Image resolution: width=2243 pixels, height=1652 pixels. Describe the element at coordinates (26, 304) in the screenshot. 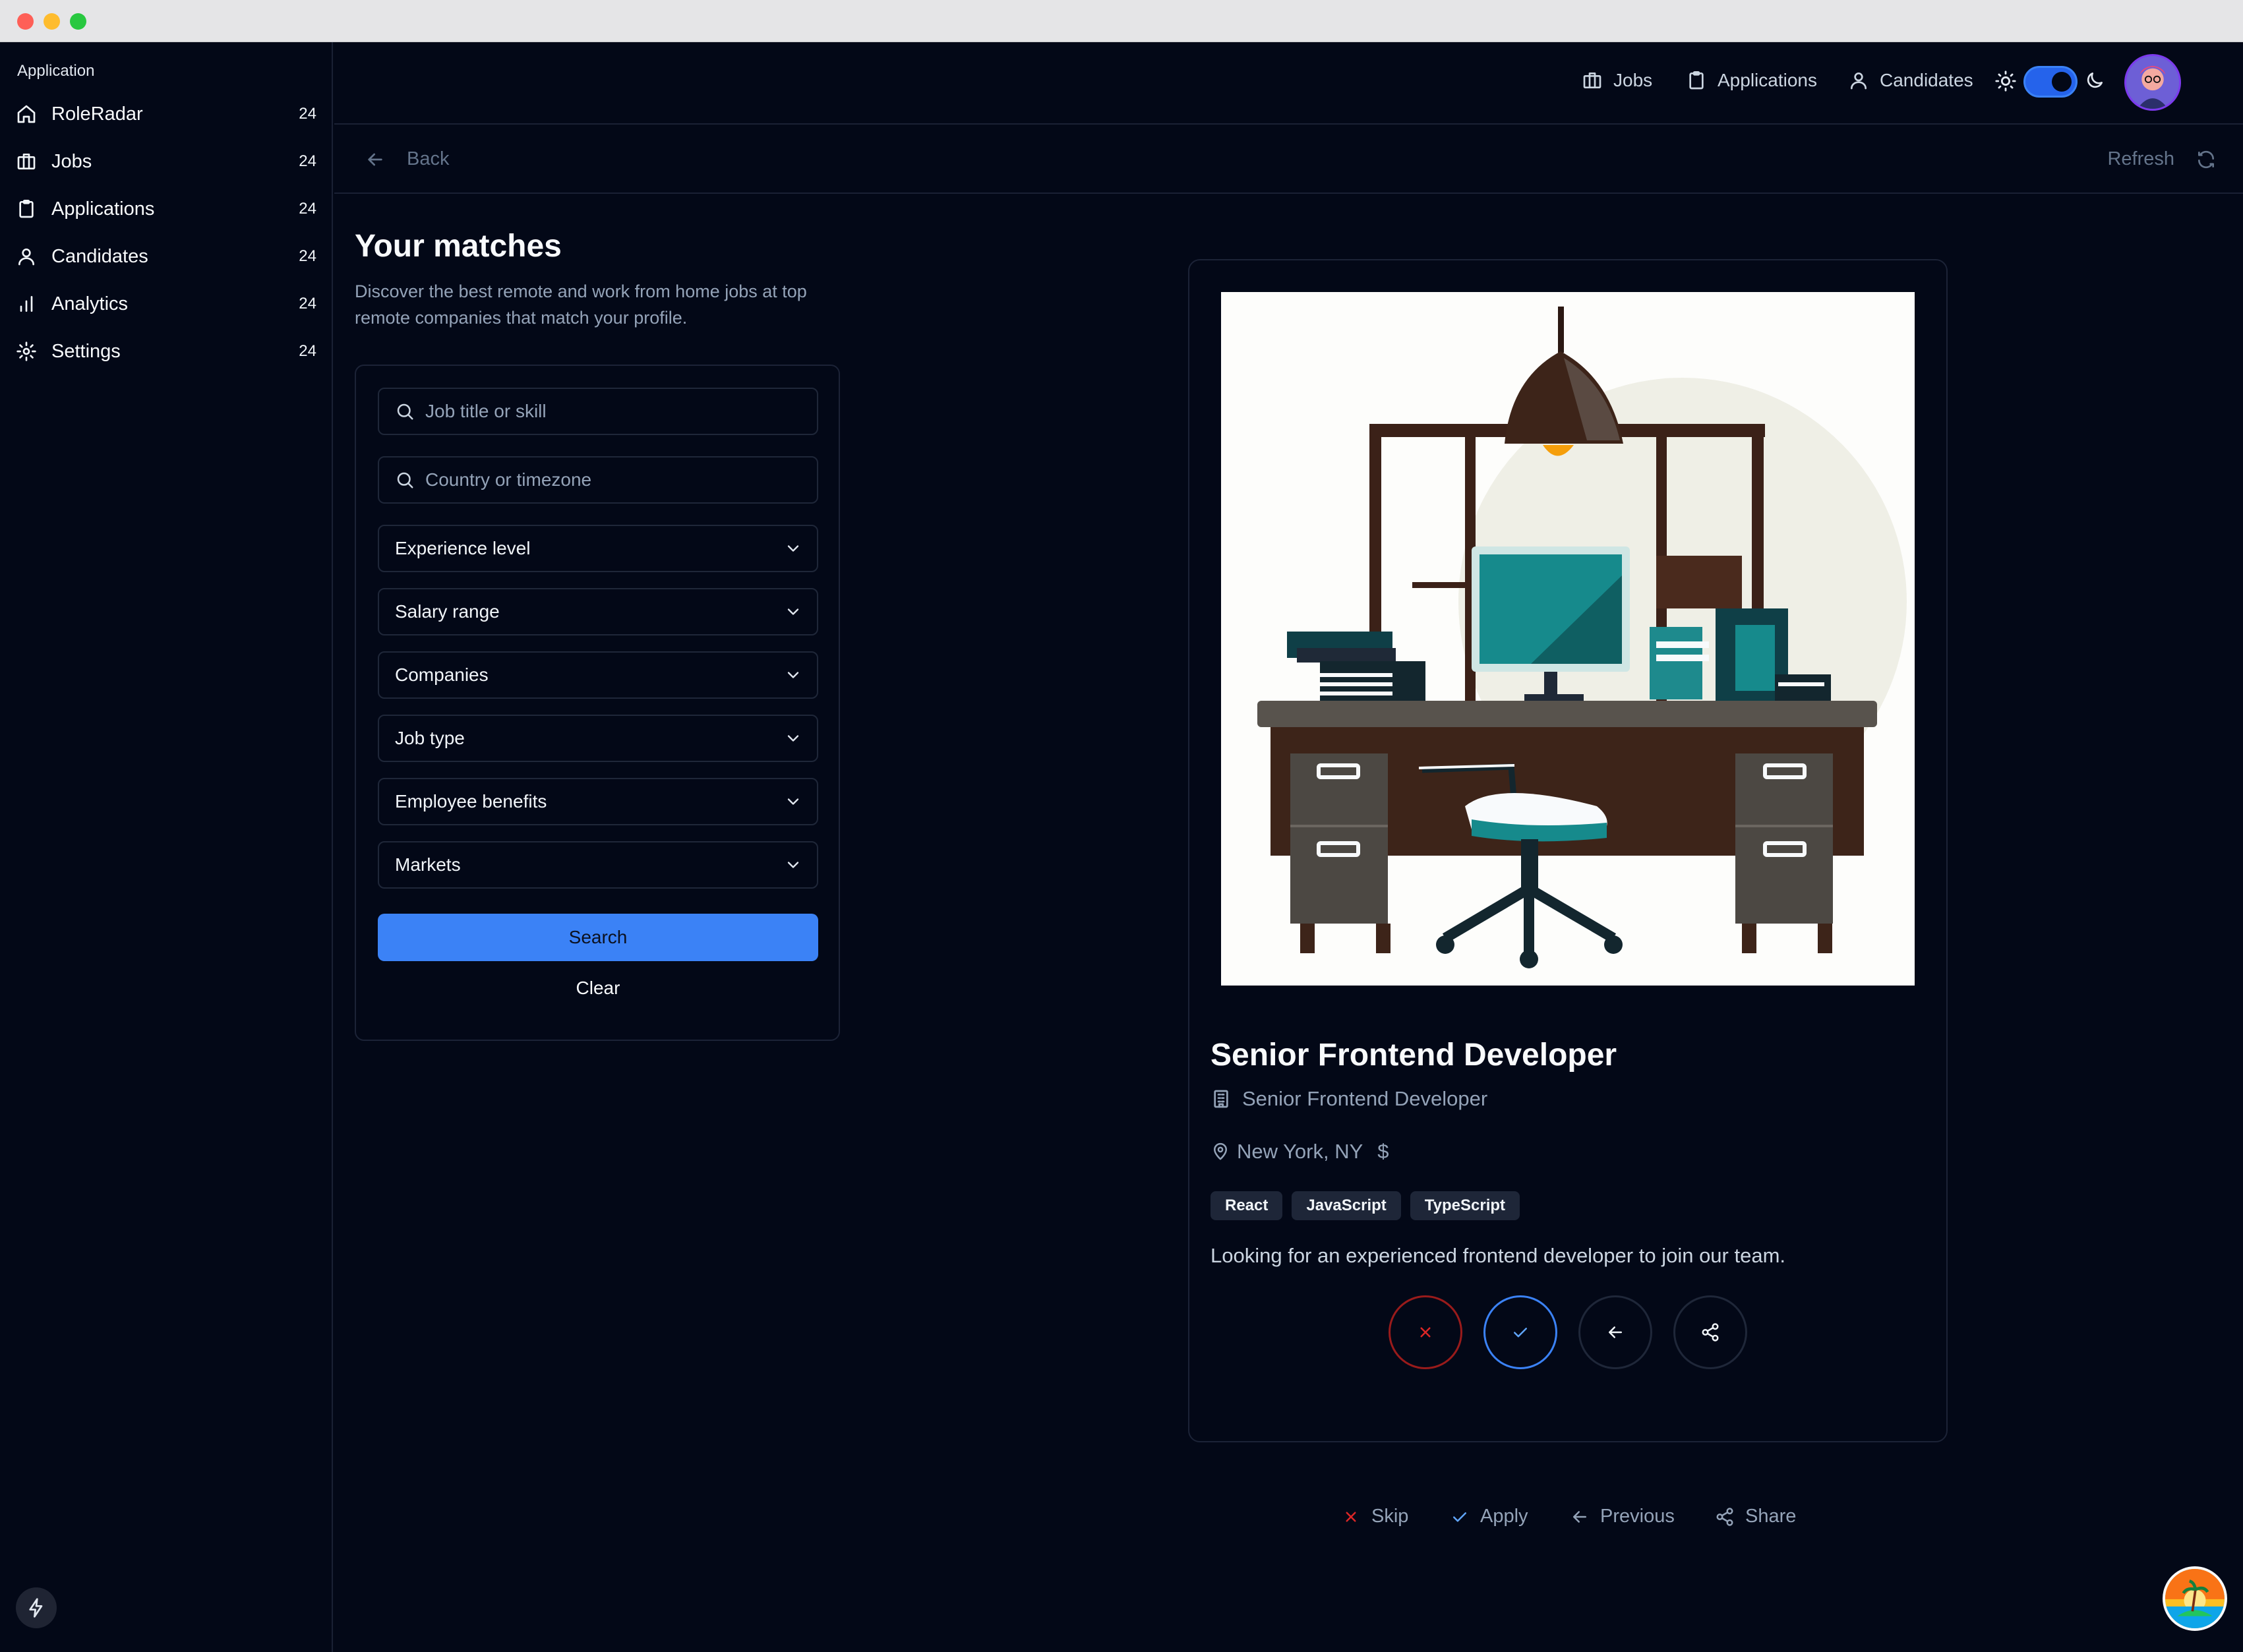

I see `bar-chart-icon` at that location.